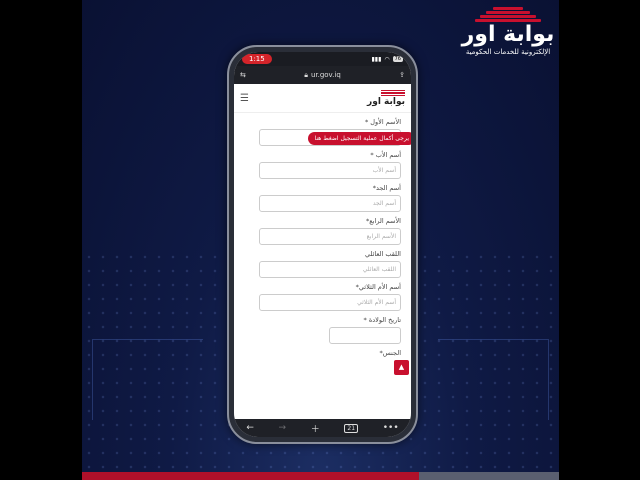  What do you see at coordinates (508, 52) in the screenshot?
I see `brand-subtitle: الإلكترونية للخدمات الحكومية` at bounding box center [508, 52].